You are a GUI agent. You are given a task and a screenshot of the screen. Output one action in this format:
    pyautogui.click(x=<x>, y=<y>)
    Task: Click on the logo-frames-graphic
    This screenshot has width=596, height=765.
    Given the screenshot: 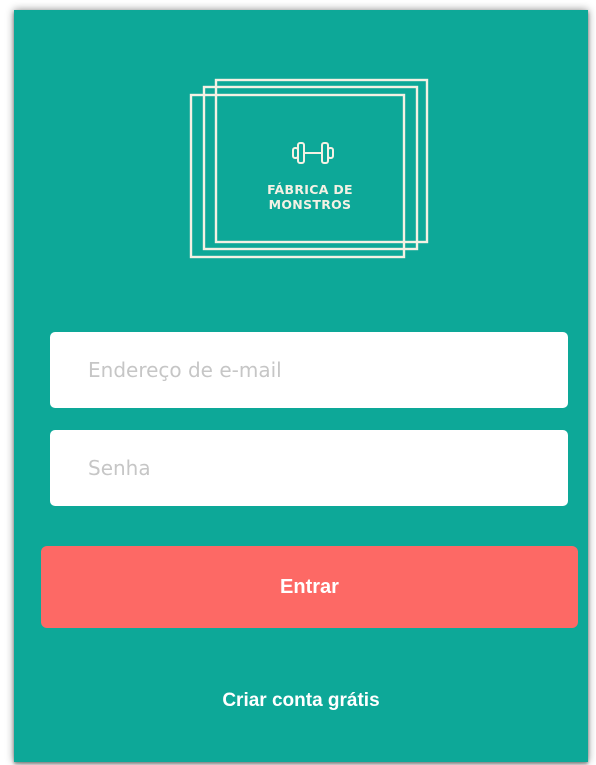 What is the action you would take?
    pyautogui.click(x=309, y=168)
    